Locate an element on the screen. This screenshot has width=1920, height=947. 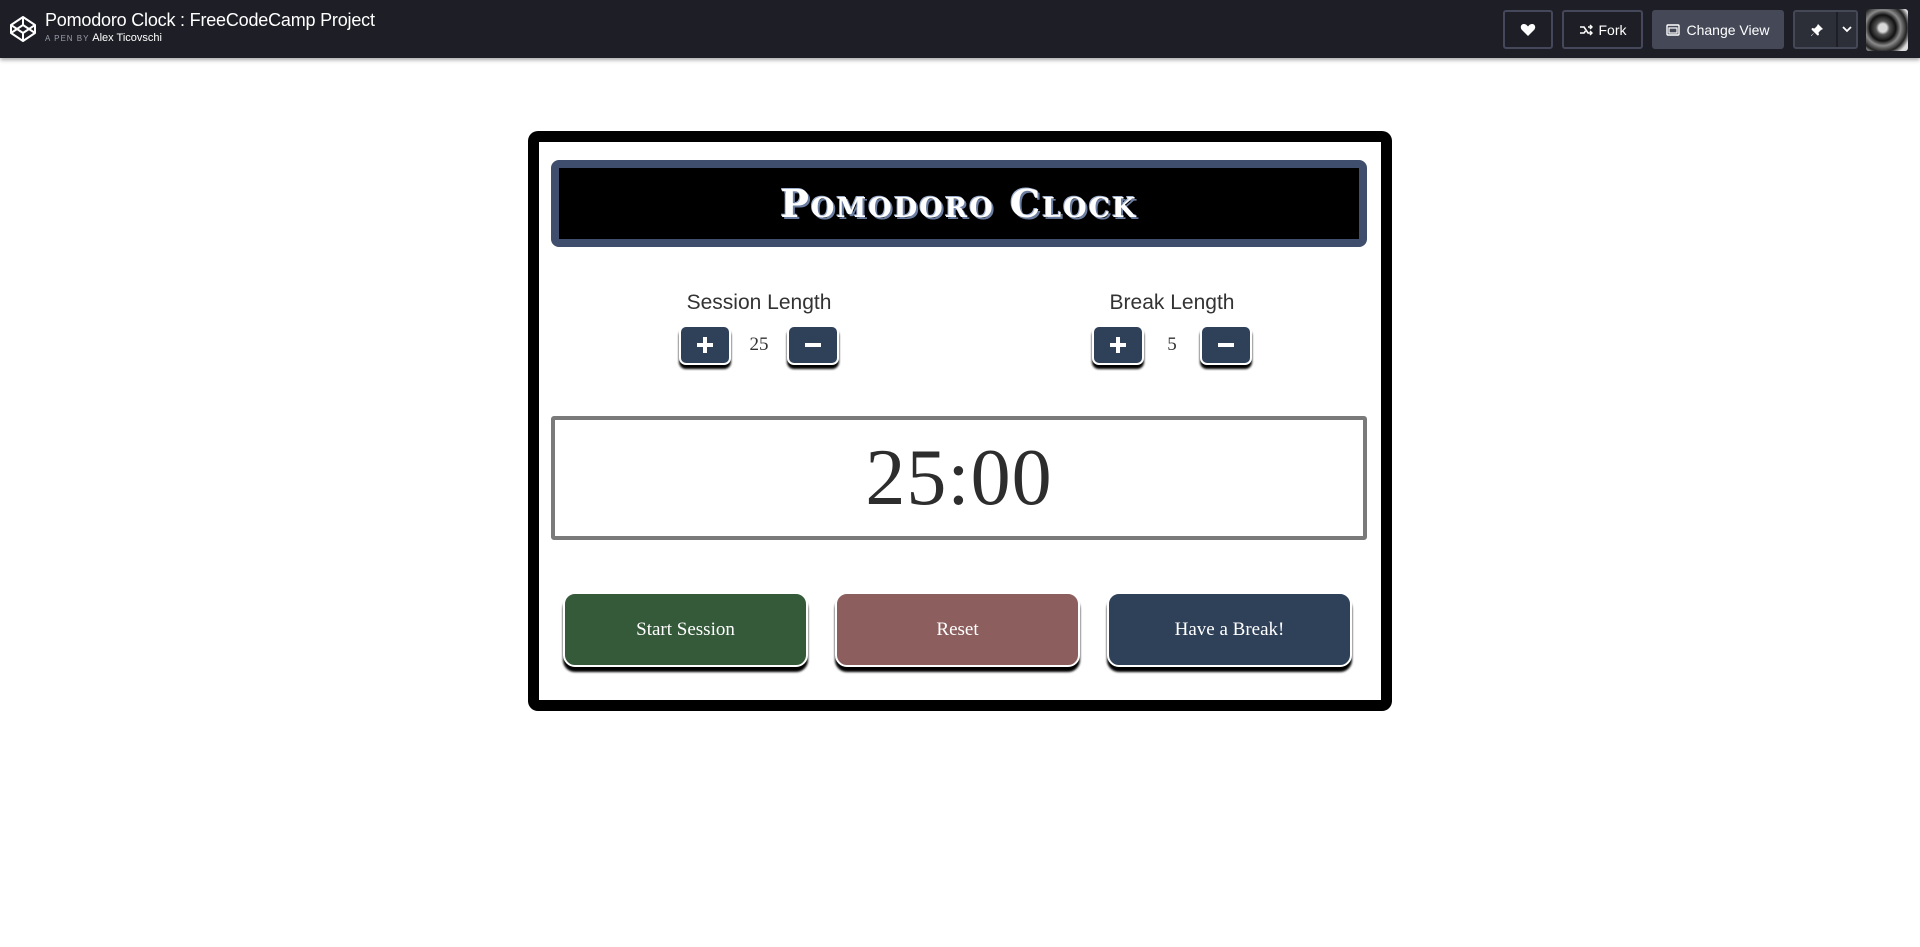
by-label: A PEN BY is located at coordinates (67, 38).